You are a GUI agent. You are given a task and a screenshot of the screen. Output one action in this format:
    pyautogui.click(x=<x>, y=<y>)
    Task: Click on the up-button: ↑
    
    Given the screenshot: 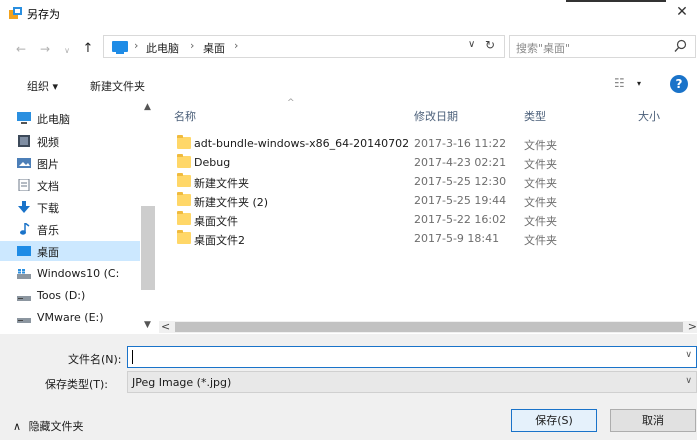 What is the action you would take?
    pyautogui.click(x=88, y=49)
    